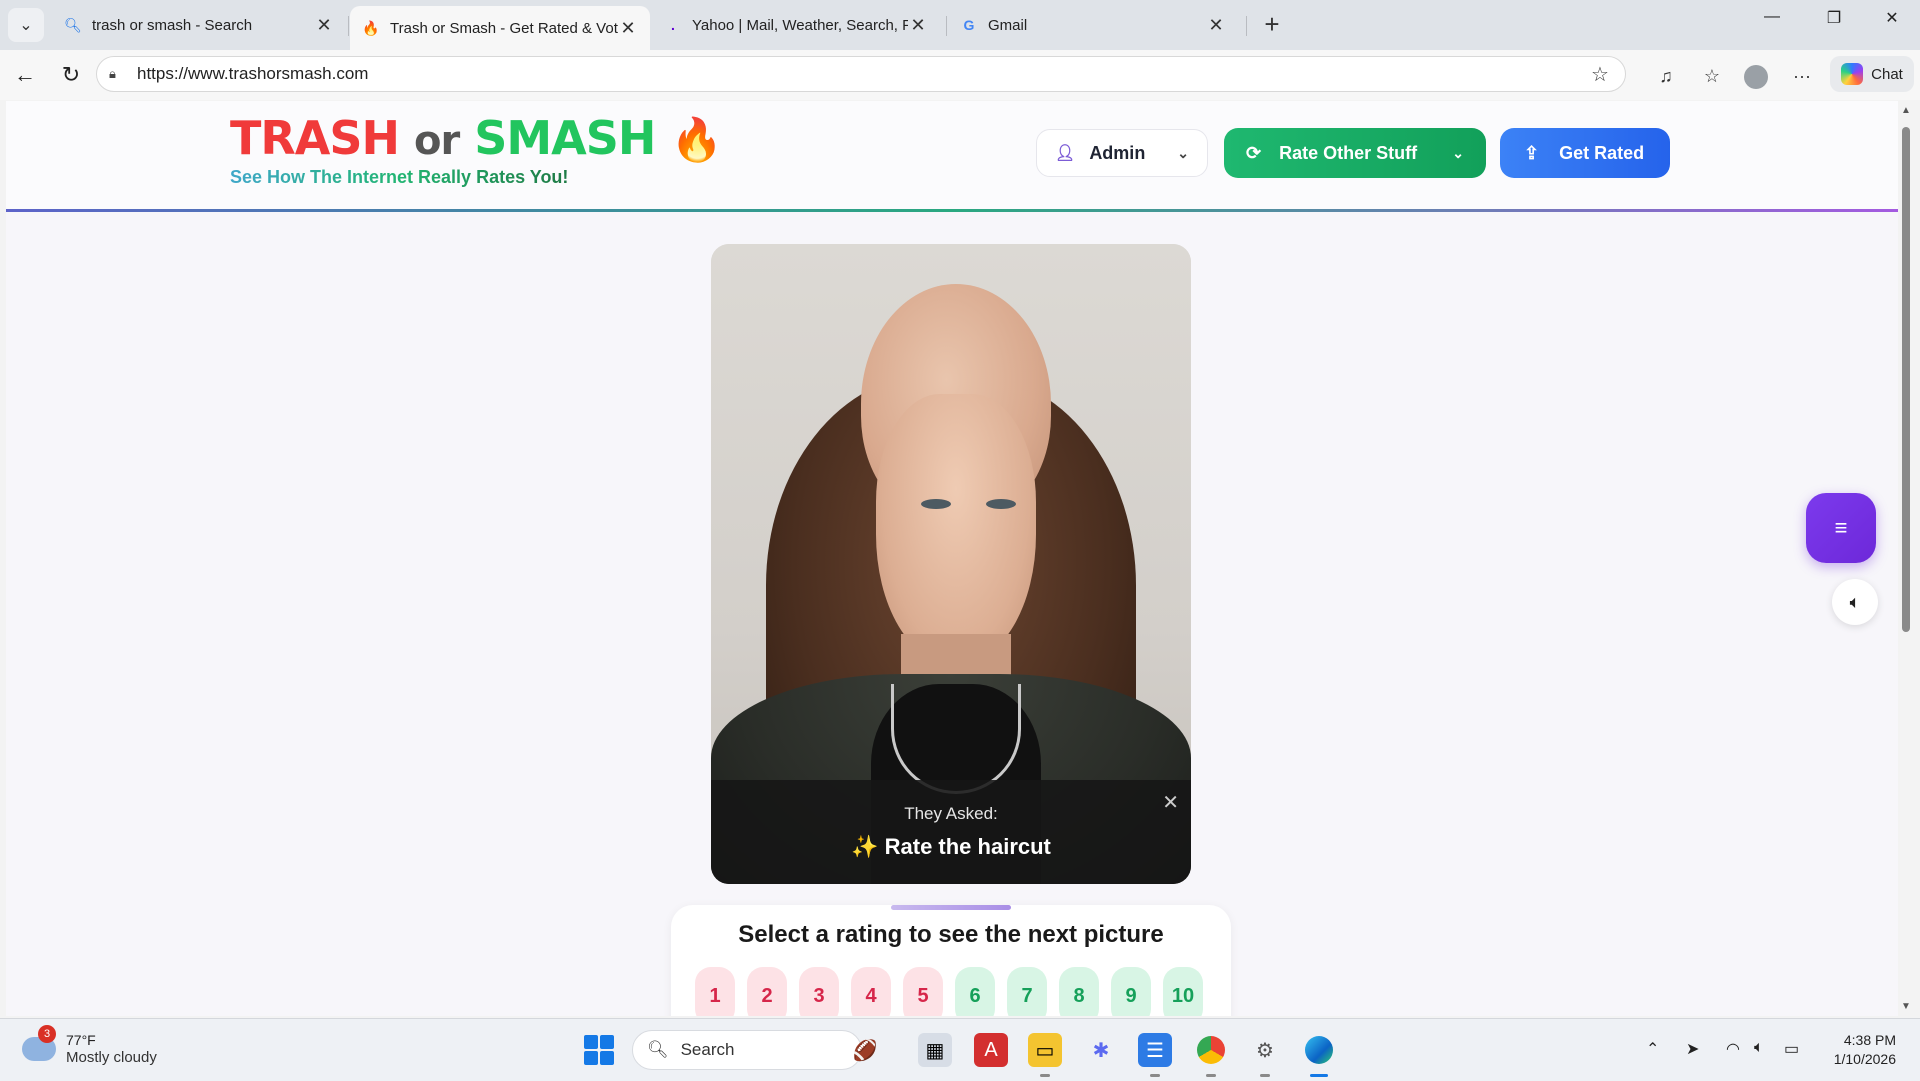 The image size is (1920, 1081). What do you see at coordinates (991, 1050) in the screenshot?
I see `acrobat-icon: A` at bounding box center [991, 1050].